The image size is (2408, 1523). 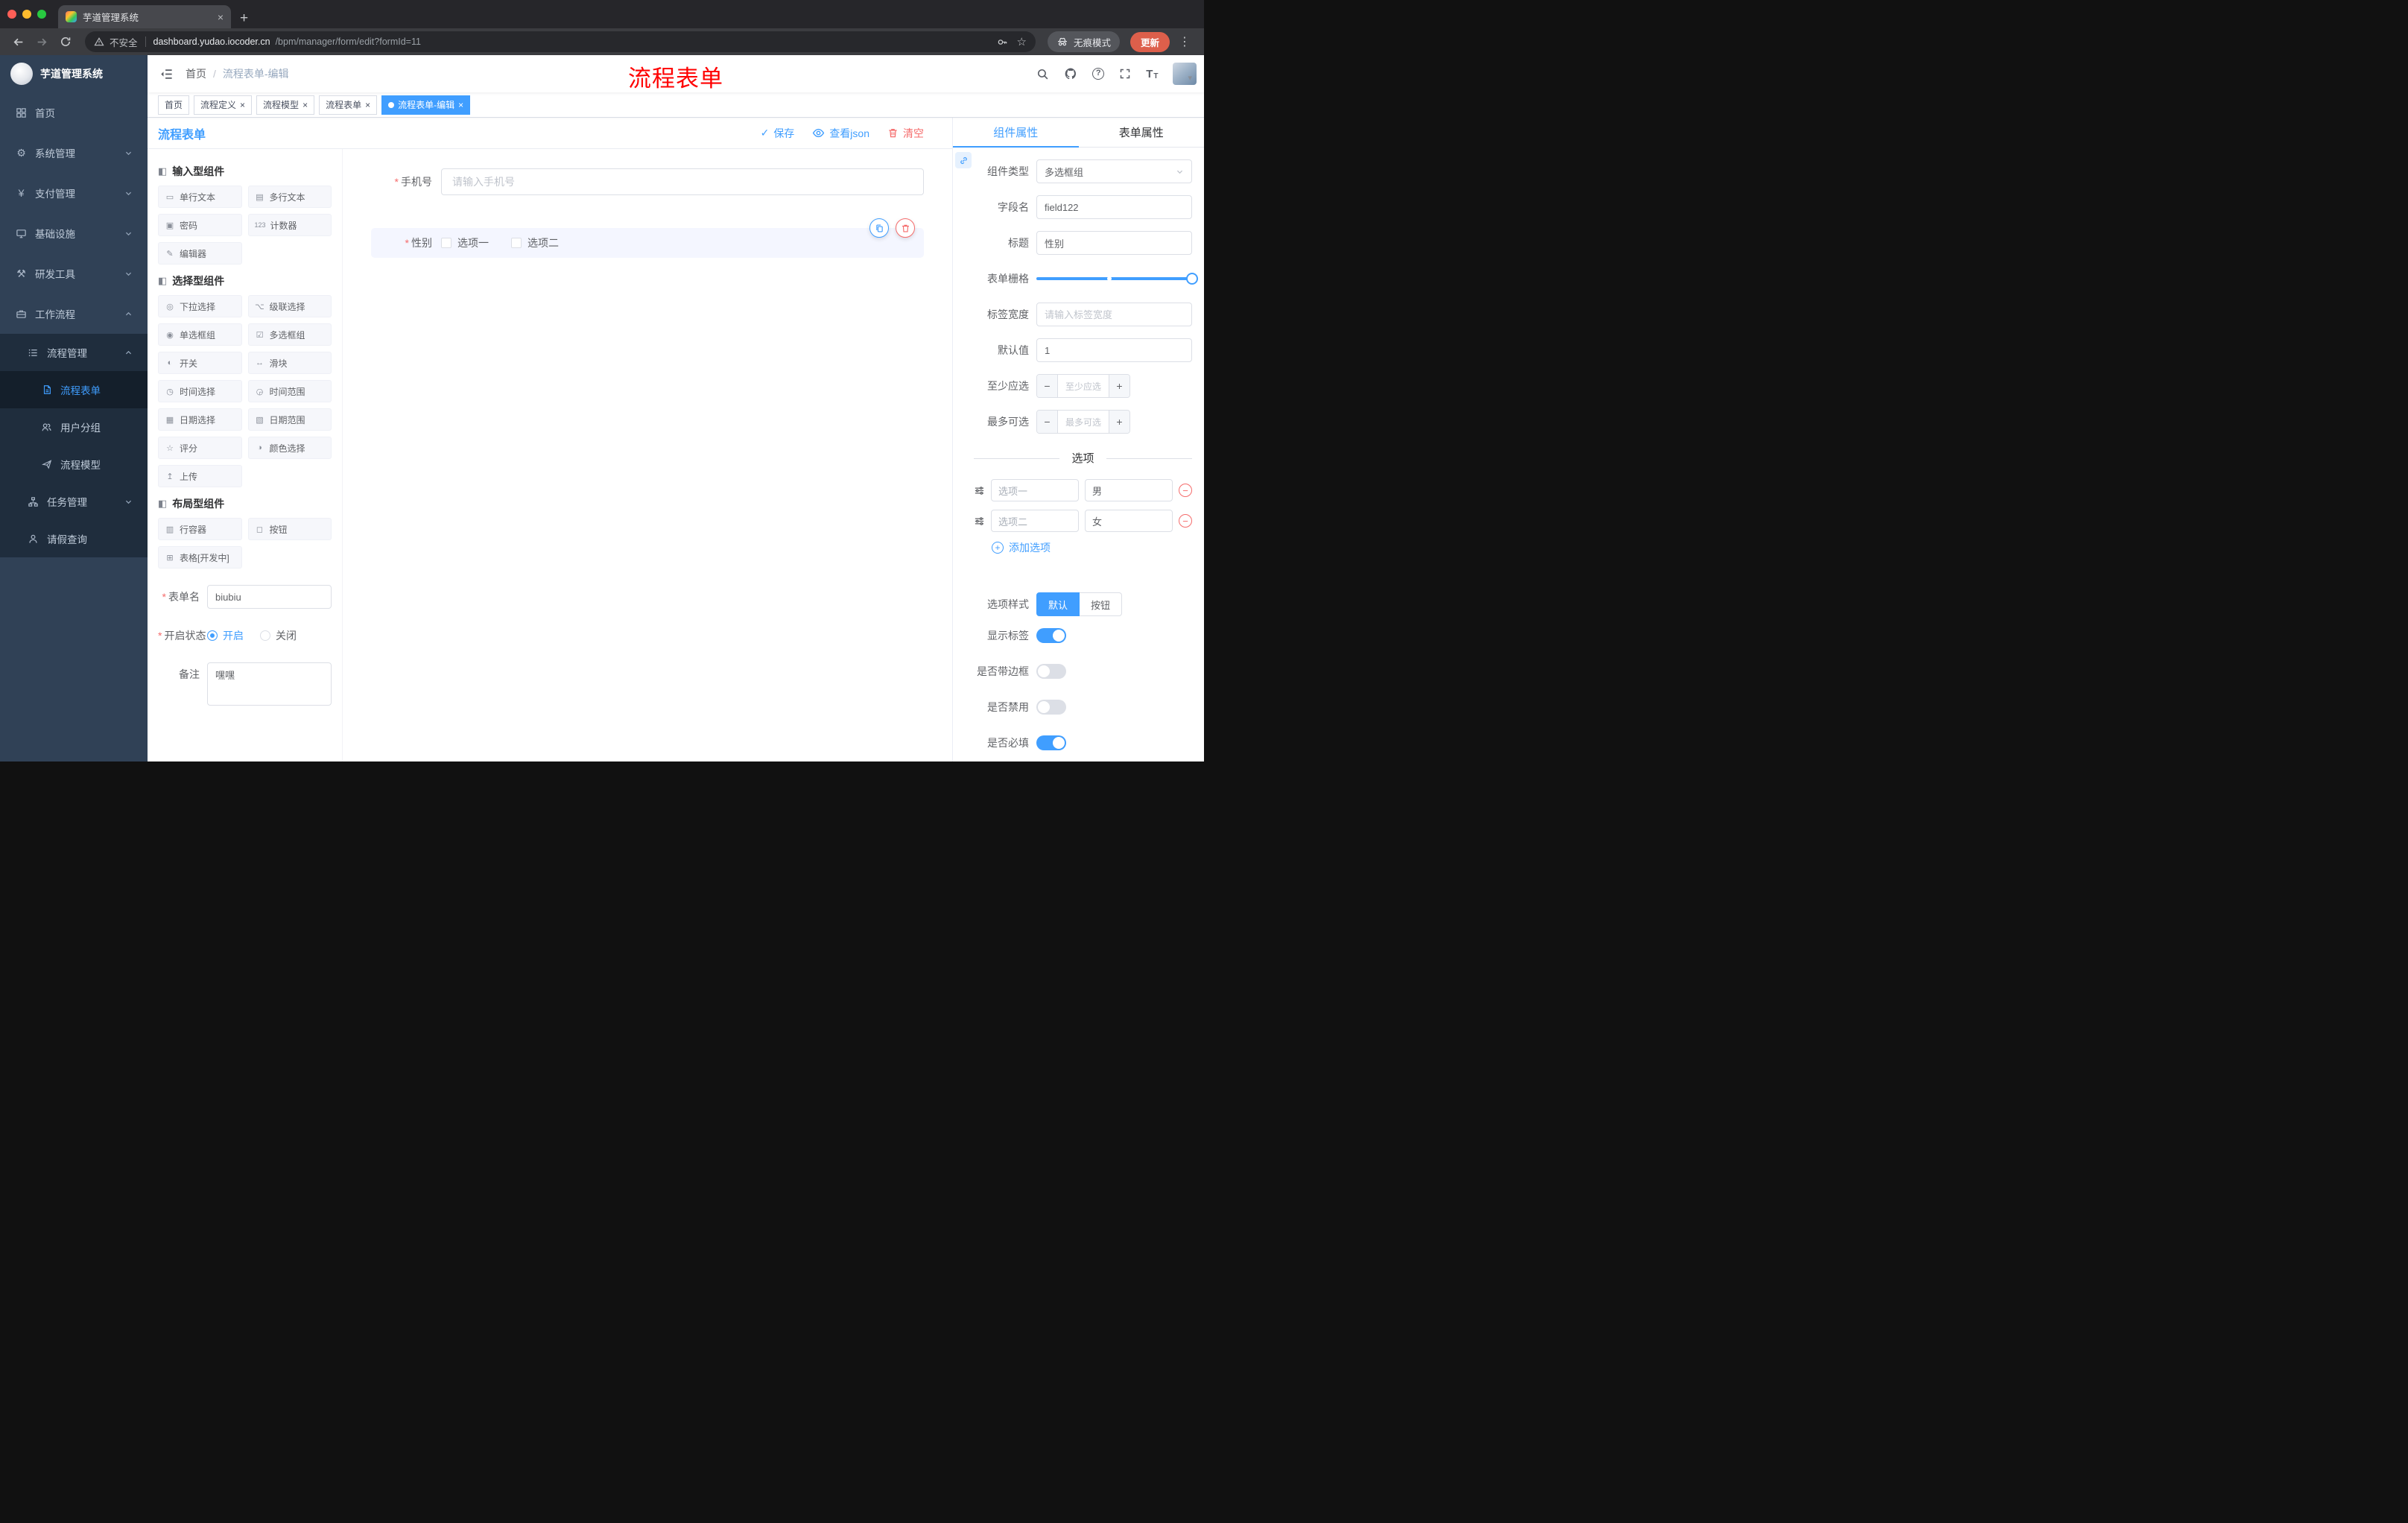 What do you see at coordinates (840, 134) in the screenshot?
I see `view-json-button: 查看json` at bounding box center [840, 134].